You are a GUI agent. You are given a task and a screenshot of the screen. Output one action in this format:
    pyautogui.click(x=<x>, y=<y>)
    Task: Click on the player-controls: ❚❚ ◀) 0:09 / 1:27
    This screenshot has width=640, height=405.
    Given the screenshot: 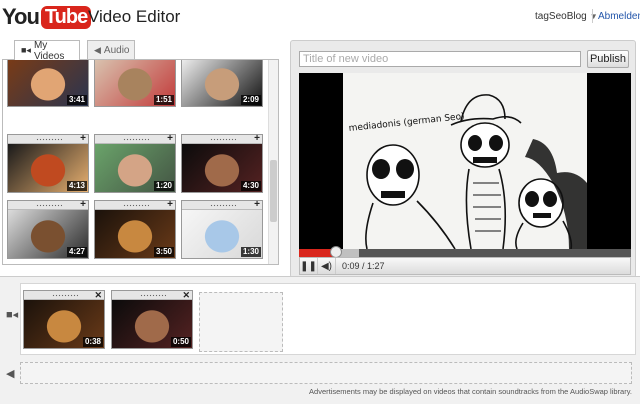 What is the action you would take?
    pyautogui.click(x=465, y=266)
    